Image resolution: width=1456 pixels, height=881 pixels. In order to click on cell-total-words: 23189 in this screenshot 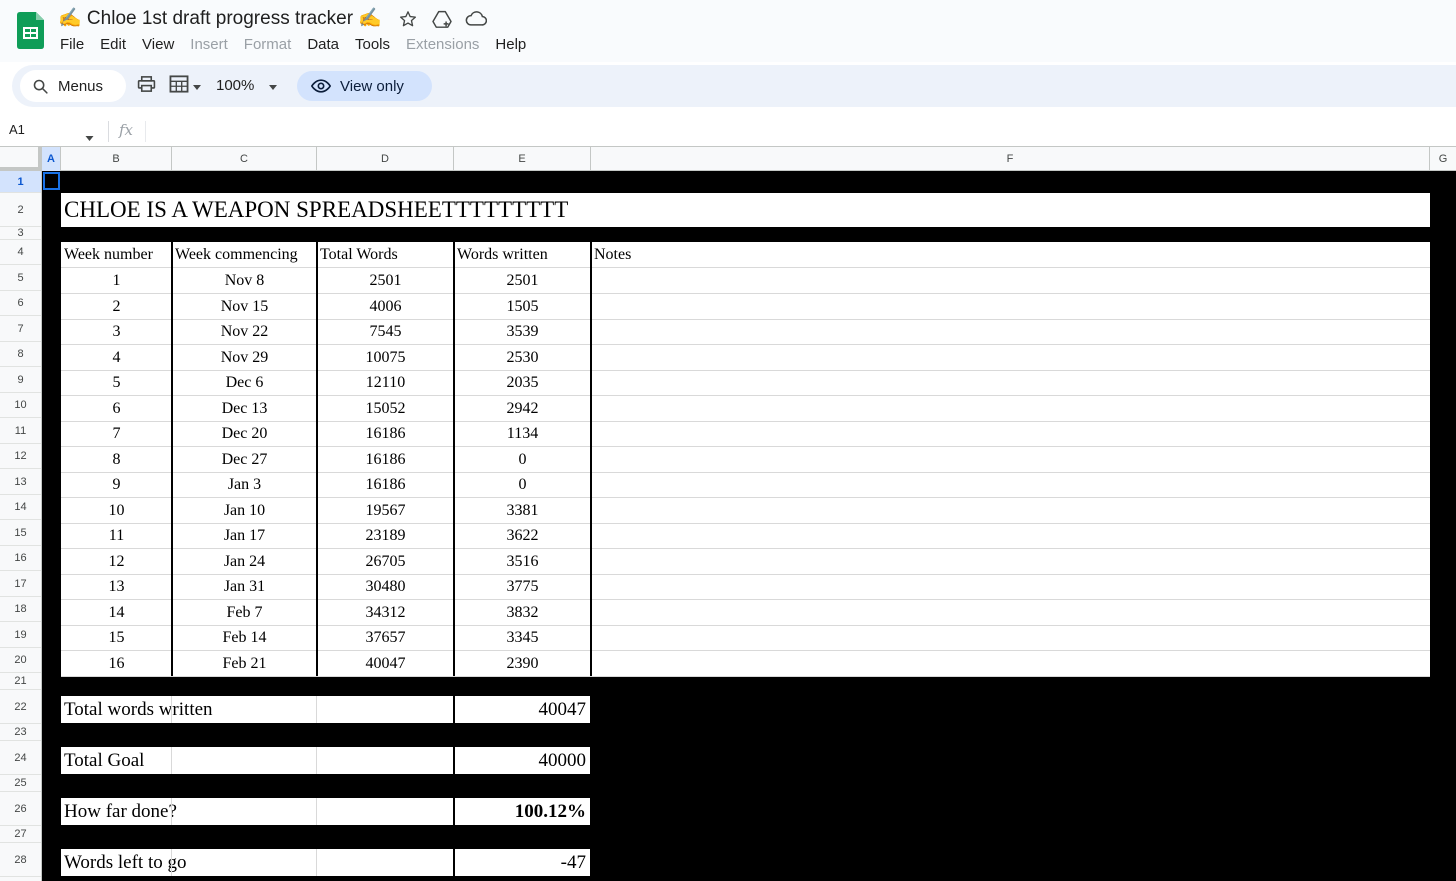, I will do `click(385, 535)`.